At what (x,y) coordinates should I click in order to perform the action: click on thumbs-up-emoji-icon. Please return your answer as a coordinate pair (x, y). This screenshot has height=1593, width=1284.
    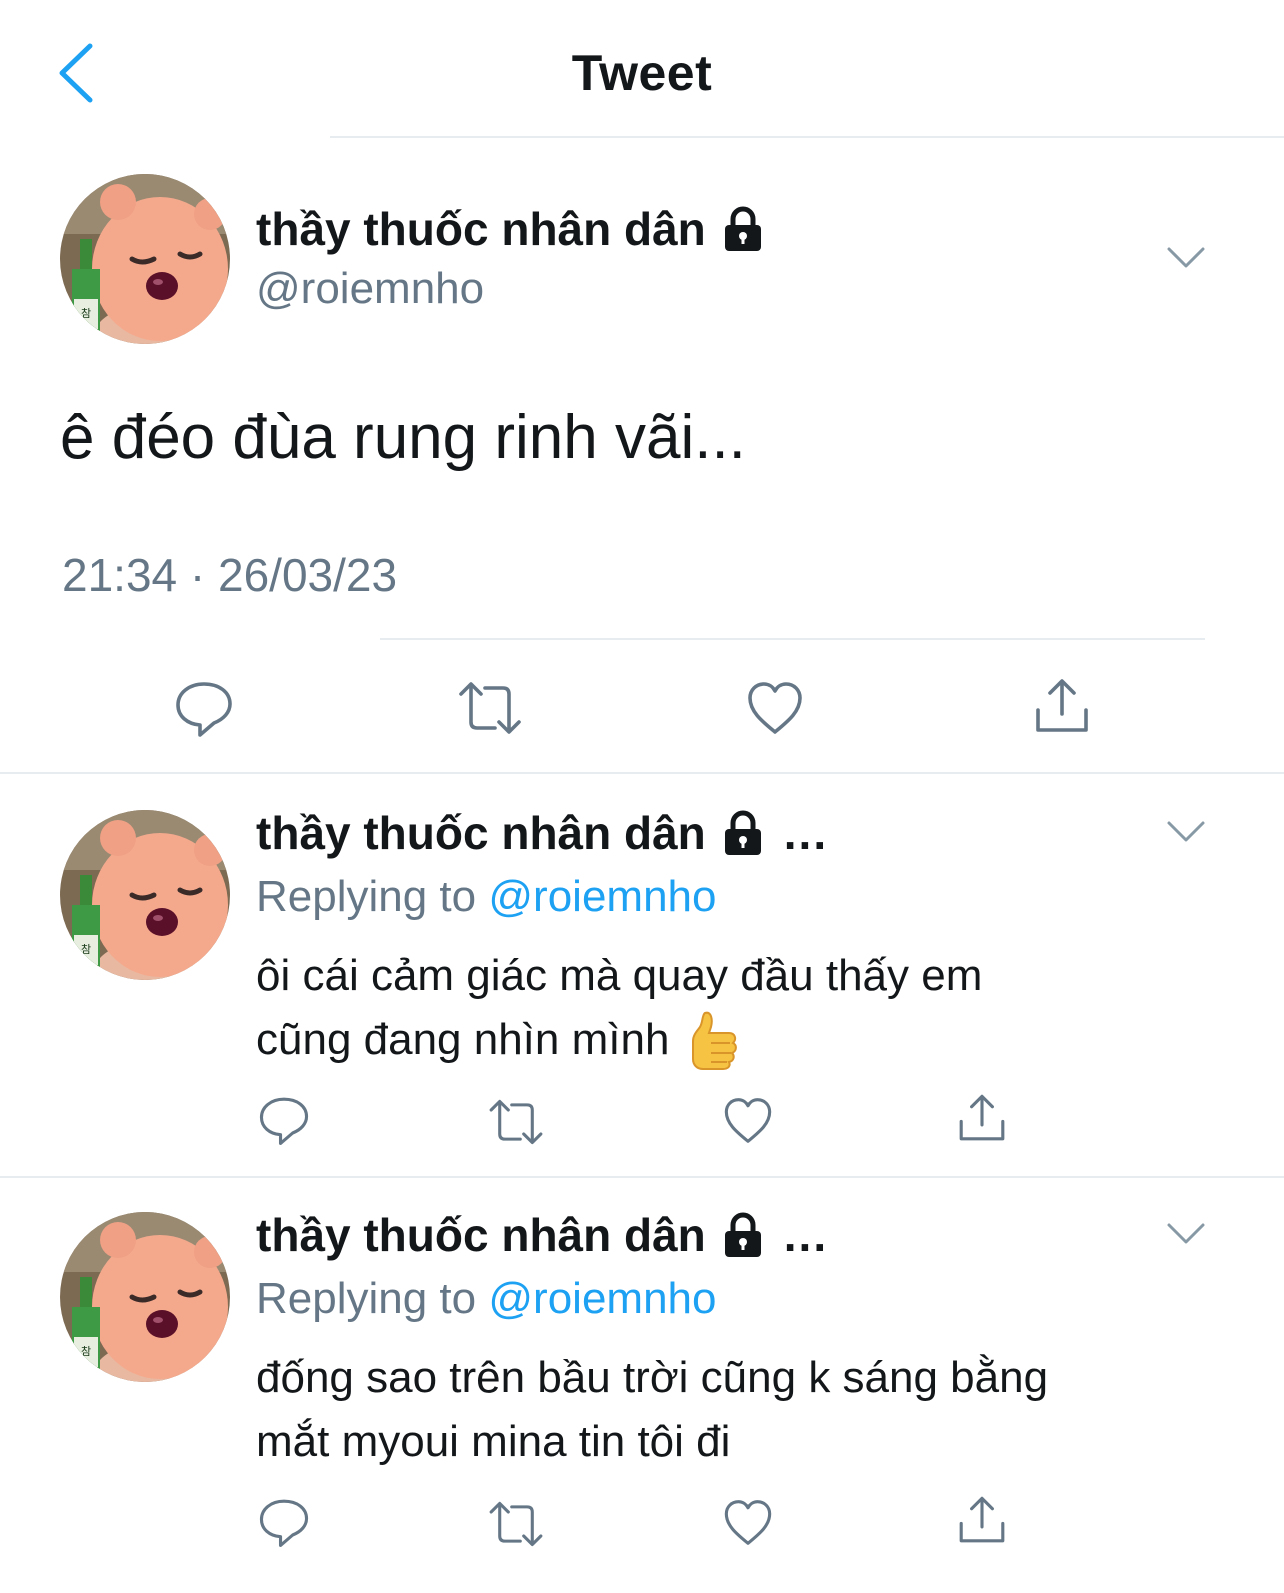
    Looking at the image, I should click on (715, 1040).